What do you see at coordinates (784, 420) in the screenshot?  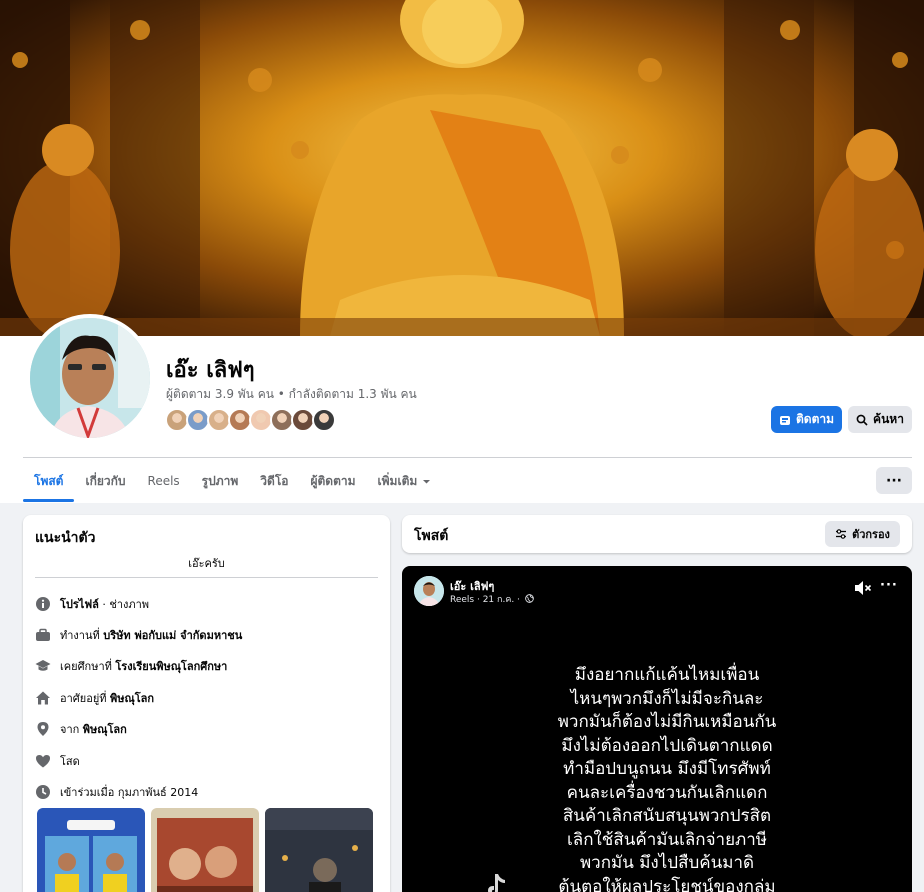 I see `follow-icon` at bounding box center [784, 420].